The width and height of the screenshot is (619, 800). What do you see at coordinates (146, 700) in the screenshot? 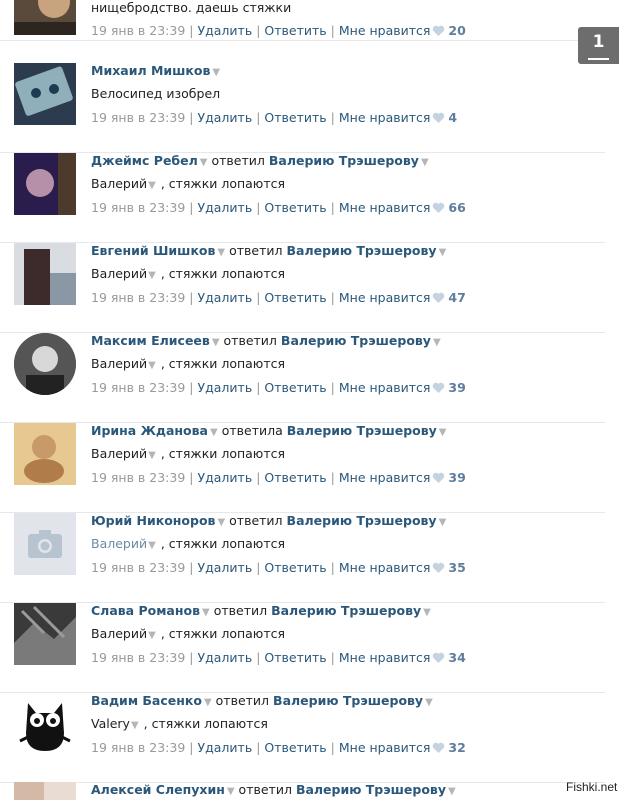
I see `author-name: Вадим Басенко` at bounding box center [146, 700].